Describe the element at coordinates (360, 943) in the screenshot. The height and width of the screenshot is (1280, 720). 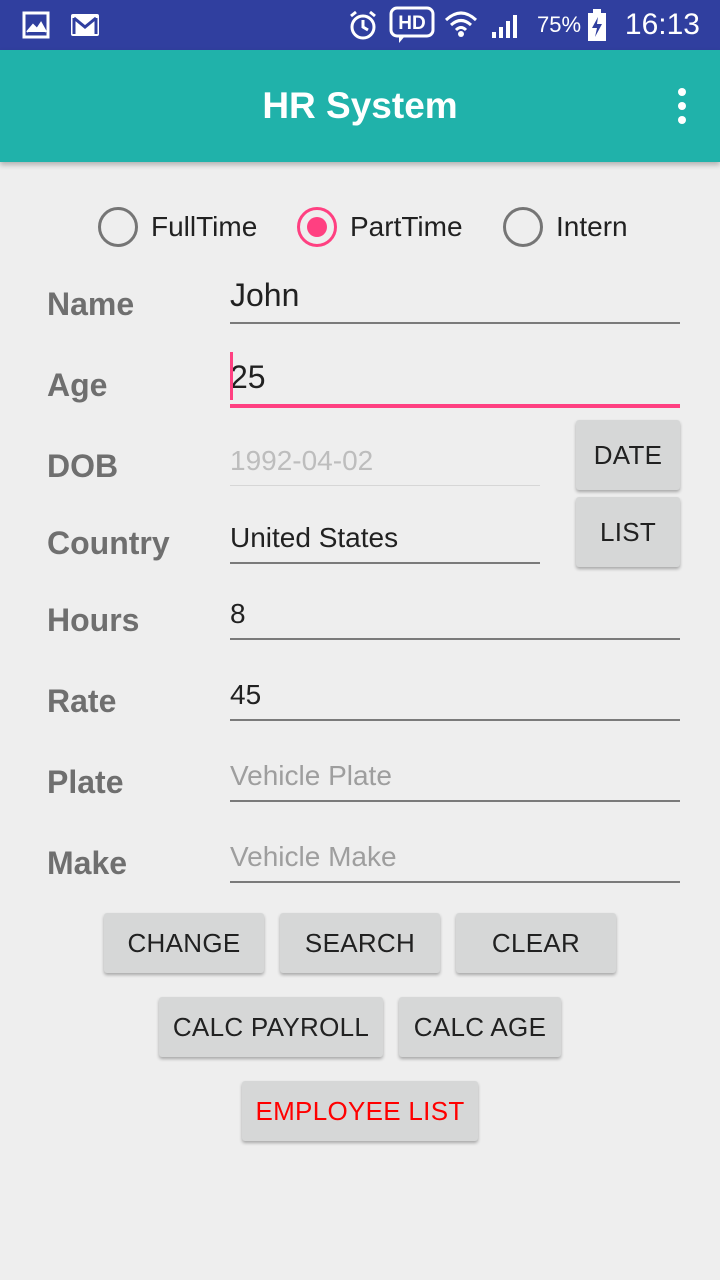
I see `search-button: SEARCH` at that location.